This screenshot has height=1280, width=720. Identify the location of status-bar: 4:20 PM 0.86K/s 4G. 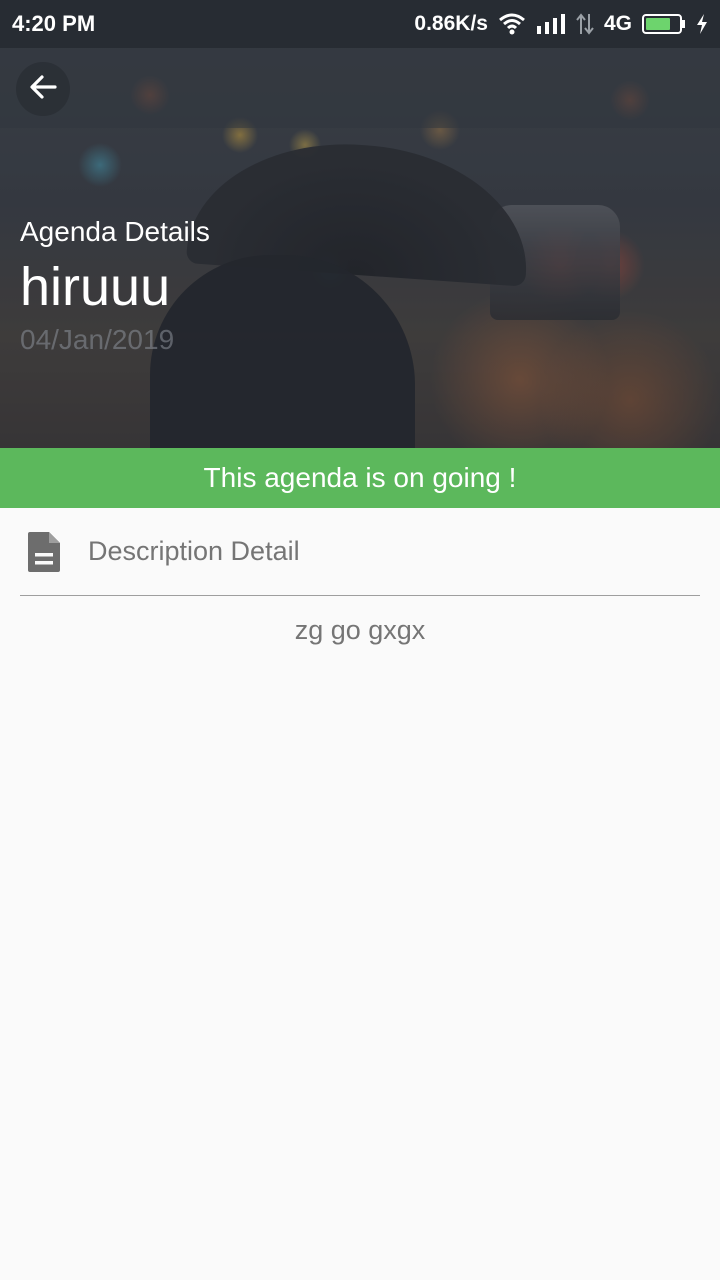
(360, 24).